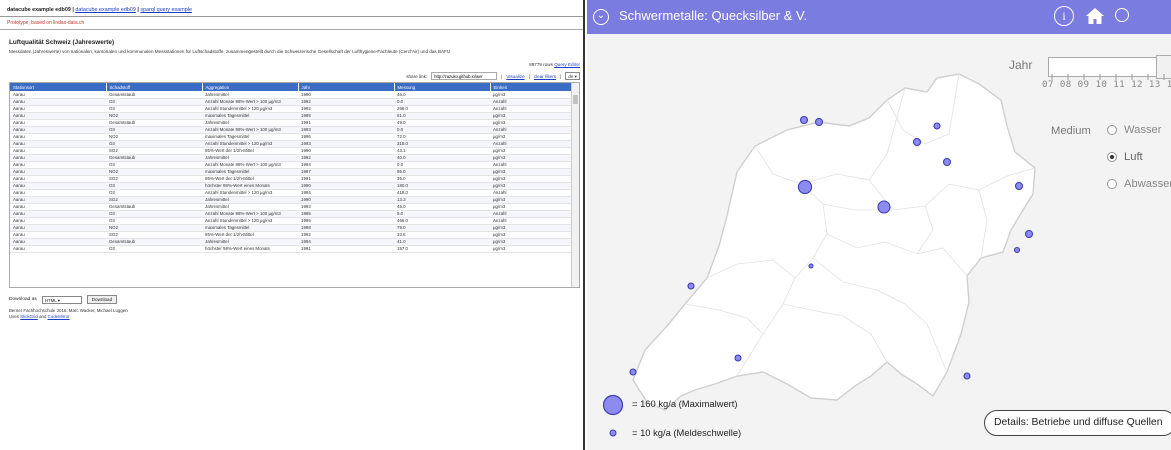  I want to click on rows-count: 88779 rows Query Editor, so click(554, 64).